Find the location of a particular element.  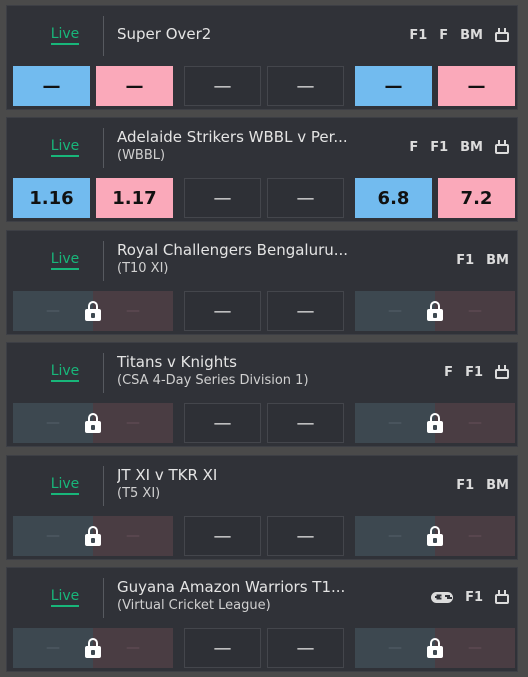

odds-value: 1.16 is located at coordinates (51, 198).